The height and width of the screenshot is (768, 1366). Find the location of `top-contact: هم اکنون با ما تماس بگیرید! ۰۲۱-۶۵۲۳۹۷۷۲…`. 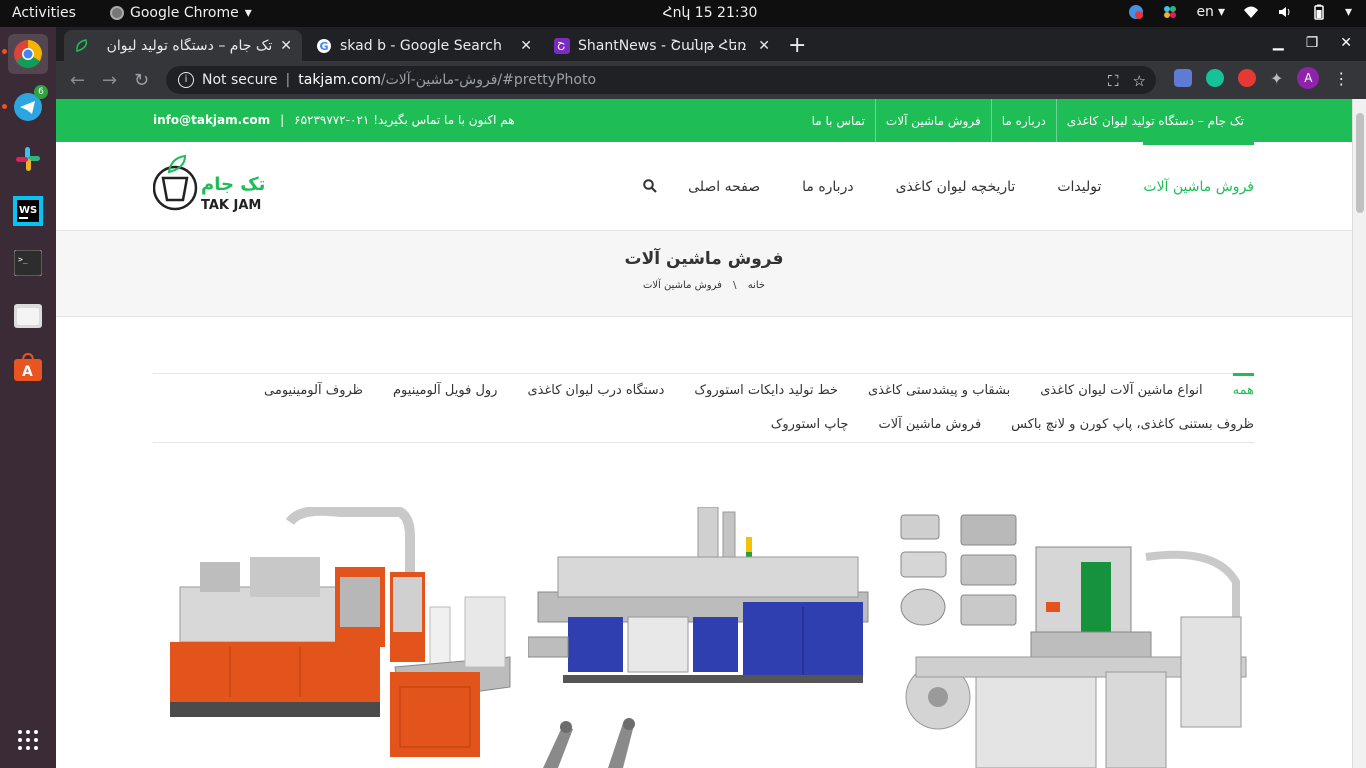

top-contact: هم اکنون با ما تماس بگیرید! ۰۲۱-۶۵۲۳۹۷۷۲… is located at coordinates (334, 120).